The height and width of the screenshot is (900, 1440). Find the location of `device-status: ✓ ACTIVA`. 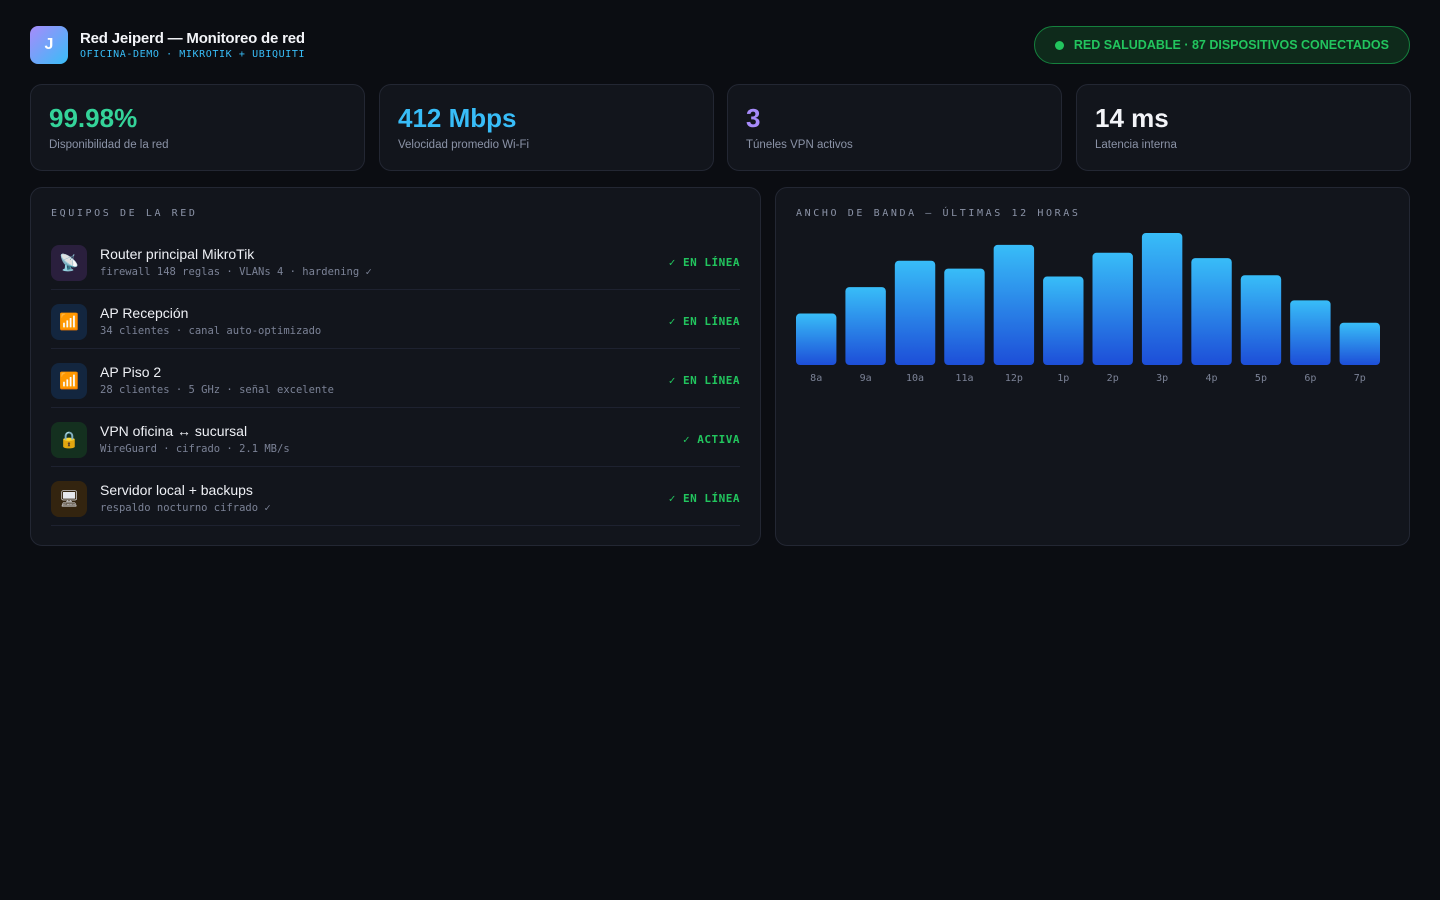

device-status: ✓ ACTIVA is located at coordinates (711, 439).